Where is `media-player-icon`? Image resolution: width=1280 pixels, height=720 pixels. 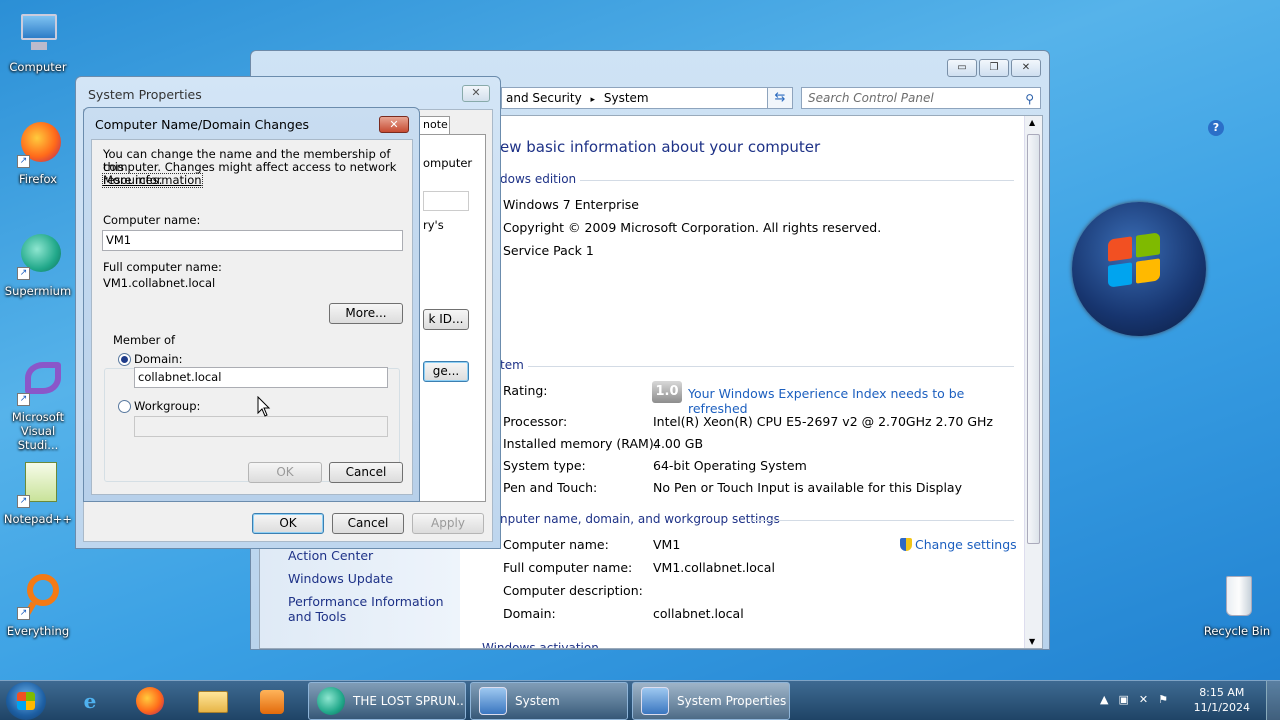
media-player-icon is located at coordinates (272, 701).